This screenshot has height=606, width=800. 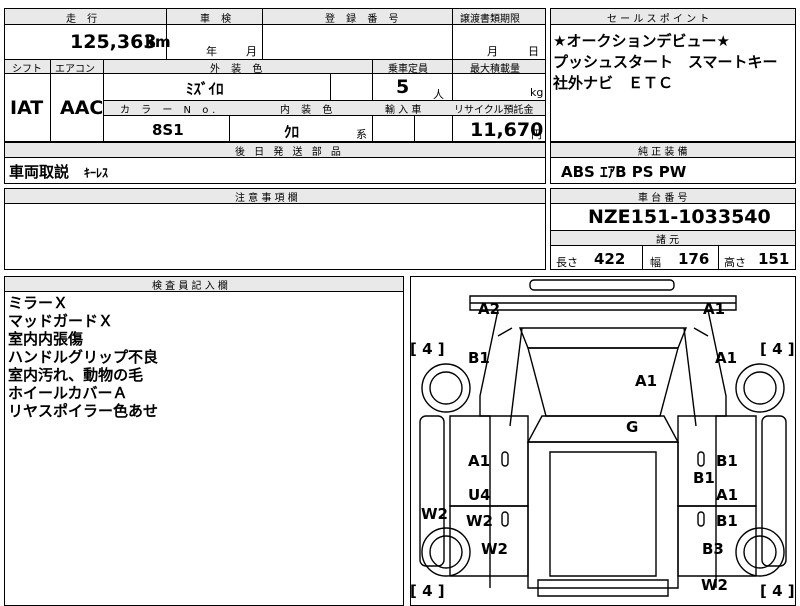 I want to click on exterior-color-label: 外 装 色, so click(x=238, y=69).